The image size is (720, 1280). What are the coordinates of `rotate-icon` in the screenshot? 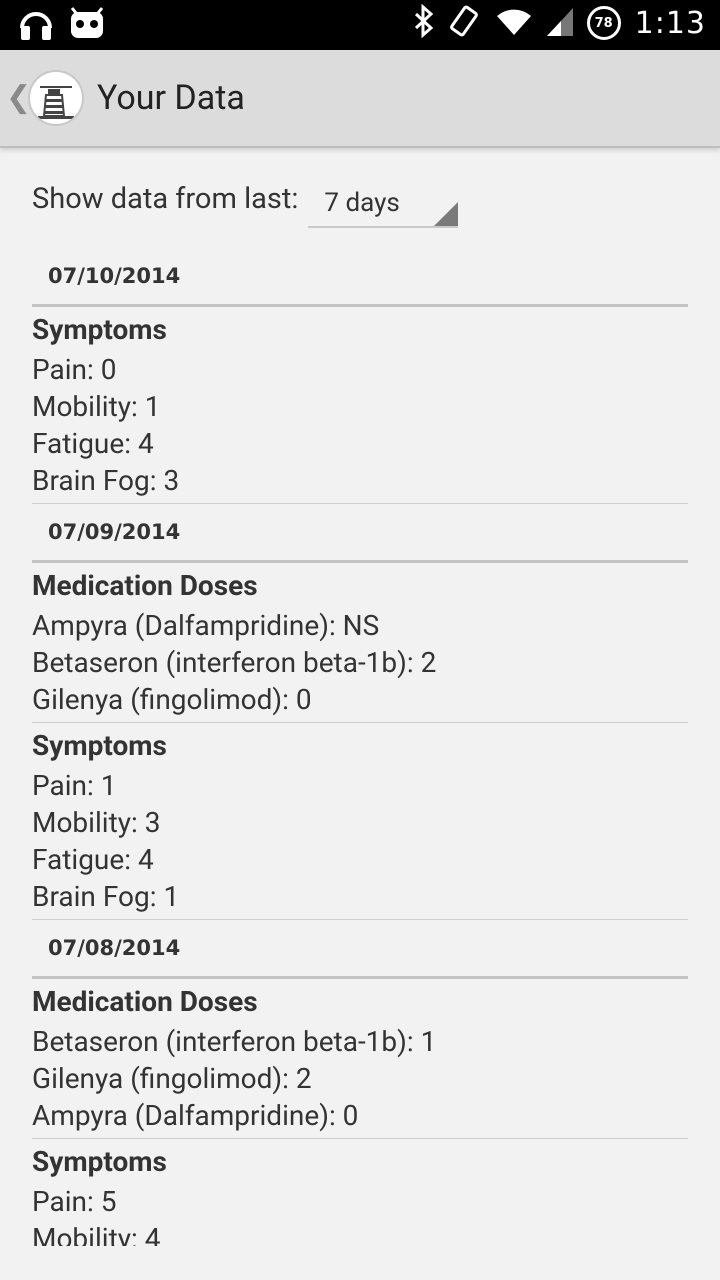 It's located at (465, 23).